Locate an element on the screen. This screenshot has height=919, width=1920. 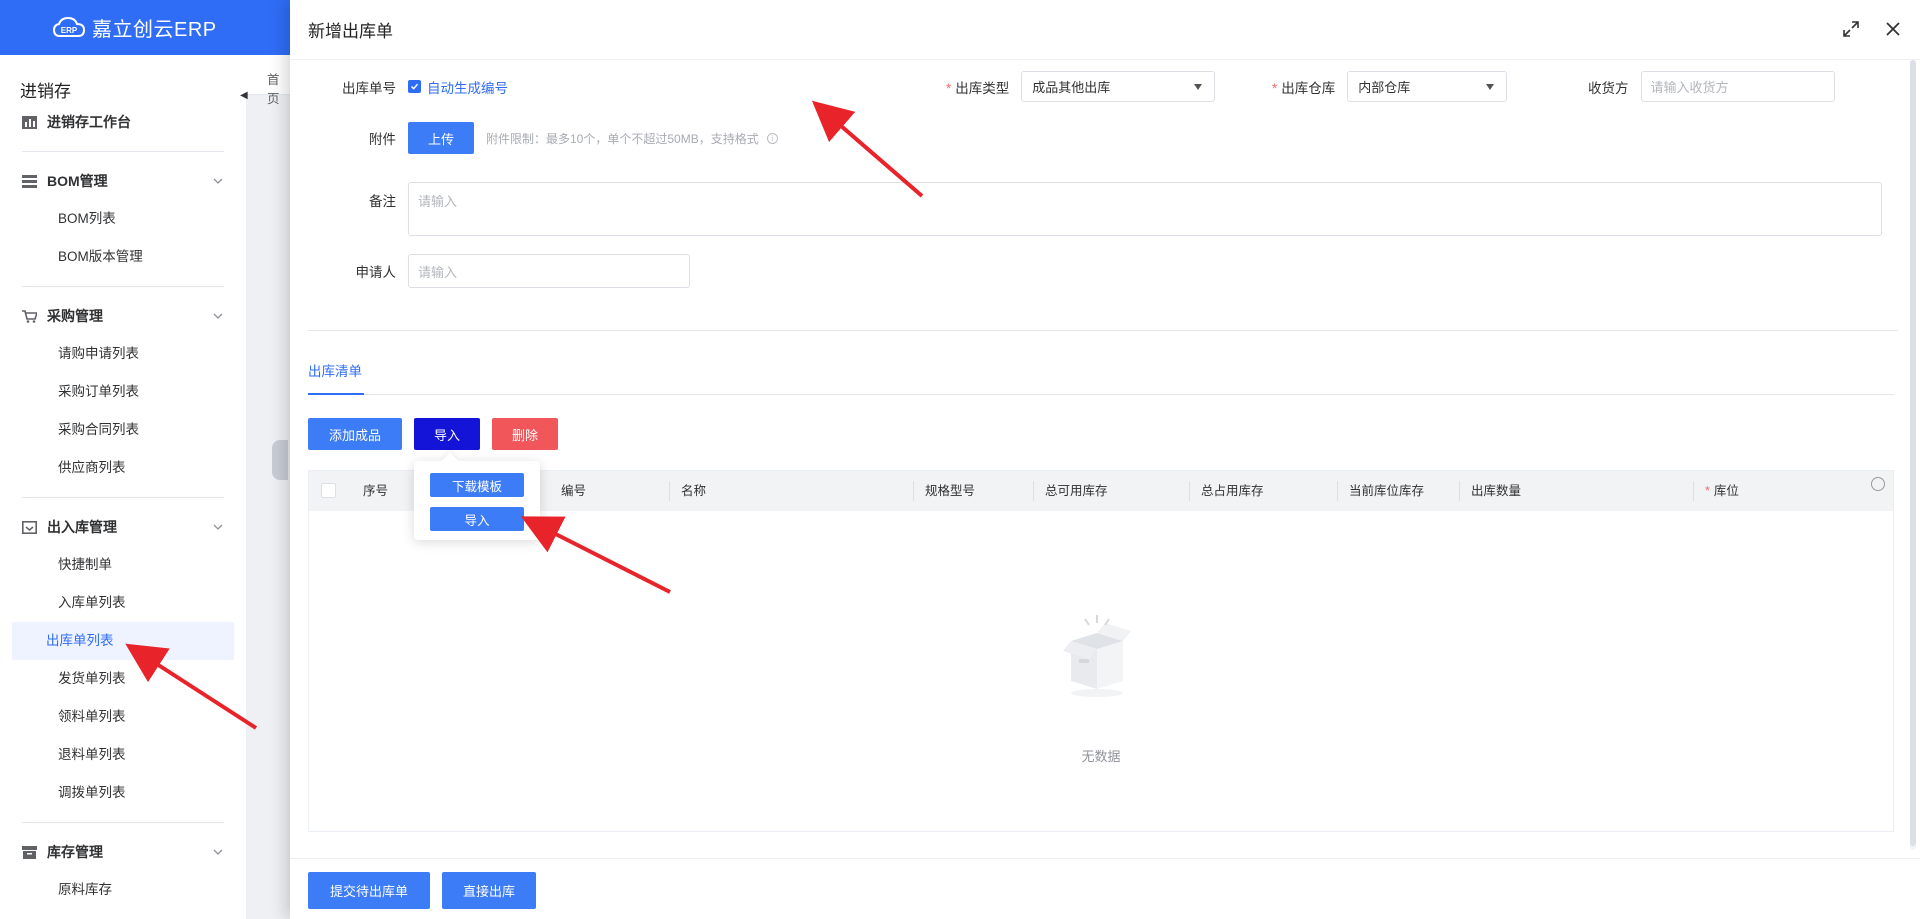
applicant-row: 申请人 请输入 is located at coordinates (515, 271).